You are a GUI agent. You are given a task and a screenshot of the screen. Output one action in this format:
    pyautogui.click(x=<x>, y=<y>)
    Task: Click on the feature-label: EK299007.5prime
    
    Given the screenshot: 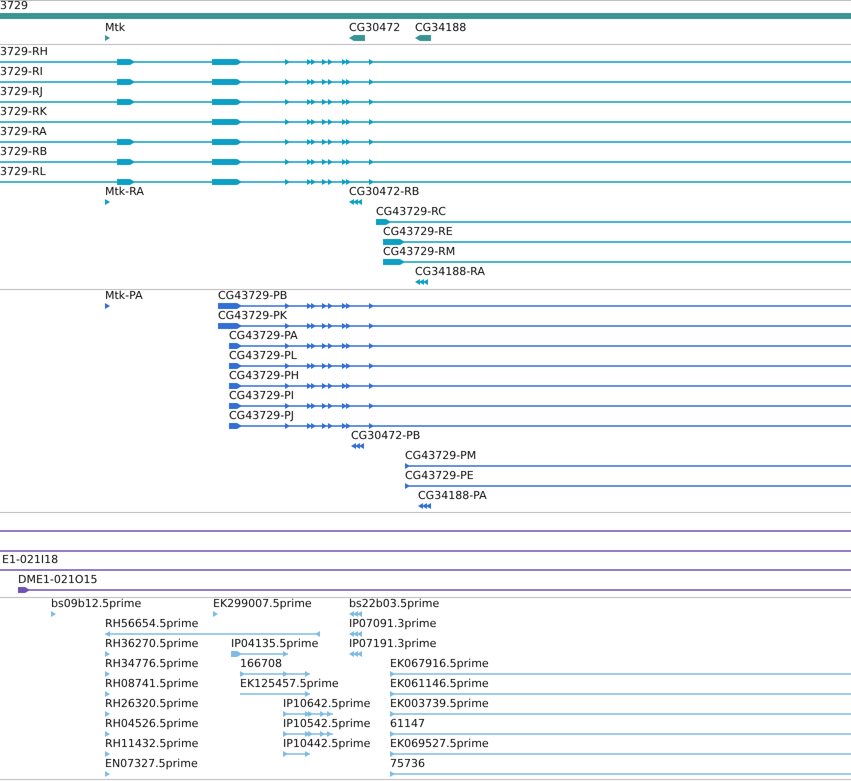 What is the action you would take?
    pyautogui.click(x=262, y=604)
    